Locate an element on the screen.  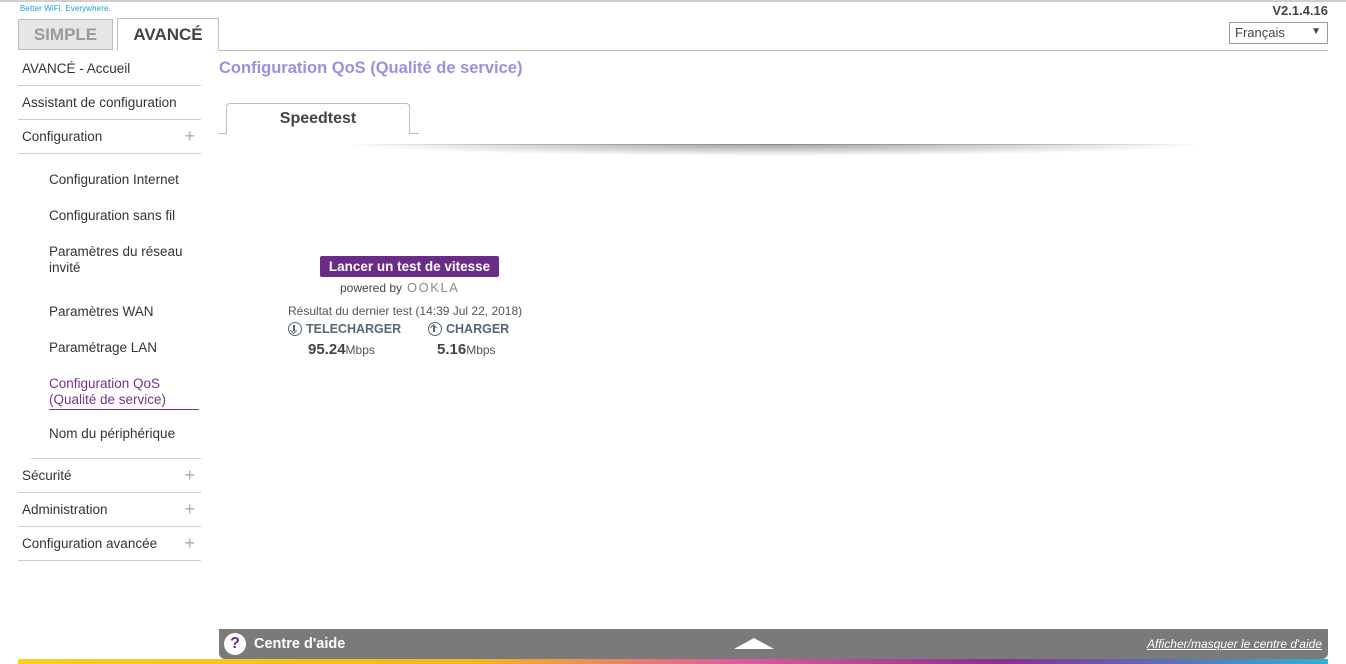
brand-color-strip is located at coordinates (673, 661).